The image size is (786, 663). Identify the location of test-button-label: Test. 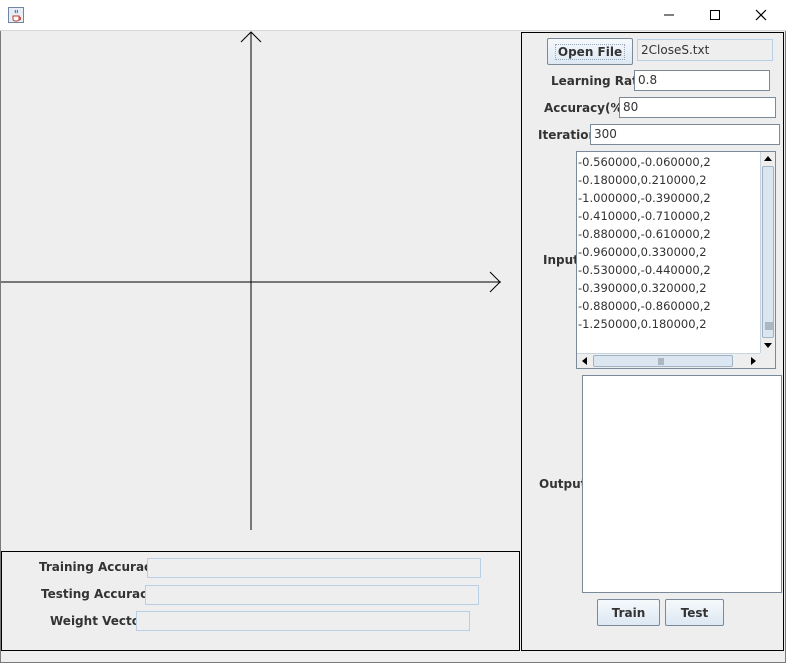
(694, 612).